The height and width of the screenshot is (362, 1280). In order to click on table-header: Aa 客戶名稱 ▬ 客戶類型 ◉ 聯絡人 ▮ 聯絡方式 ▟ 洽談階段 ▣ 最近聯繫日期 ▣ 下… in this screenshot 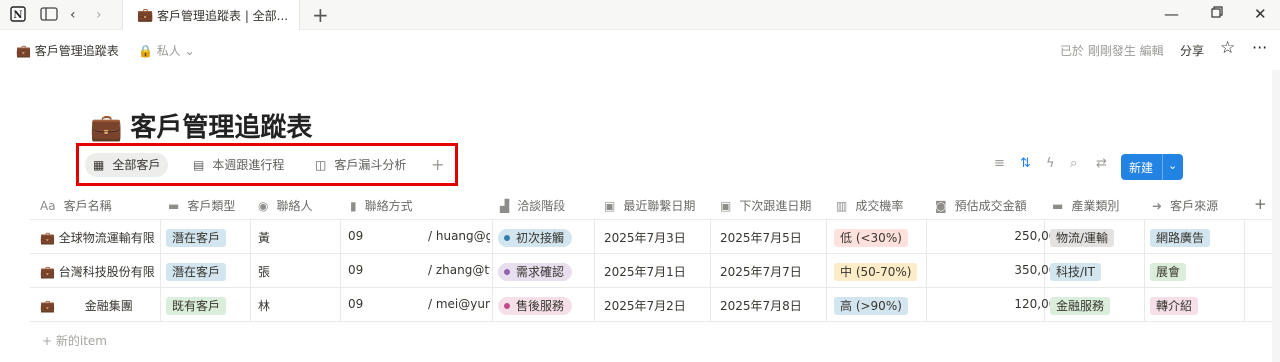, I will do `click(651, 205)`.